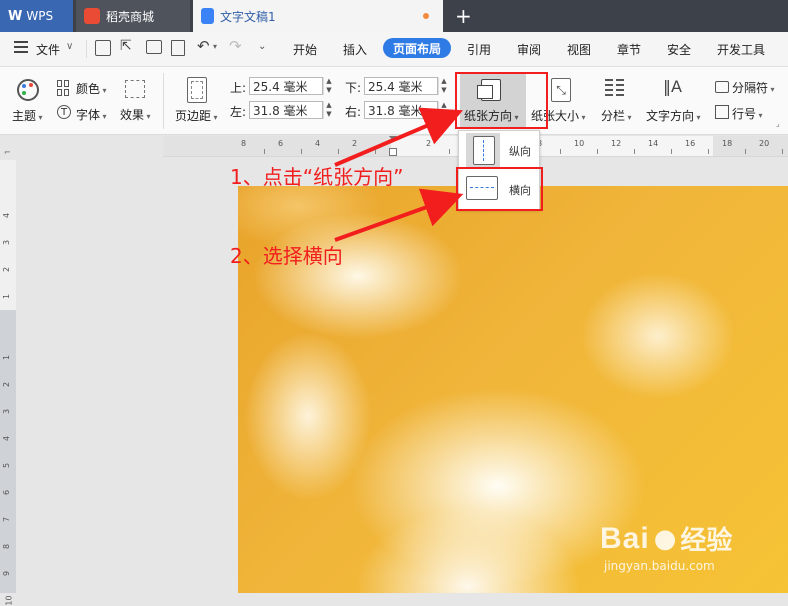 The image size is (788, 606). I want to click on annotation-step2: 2、选择横向, so click(286, 256).